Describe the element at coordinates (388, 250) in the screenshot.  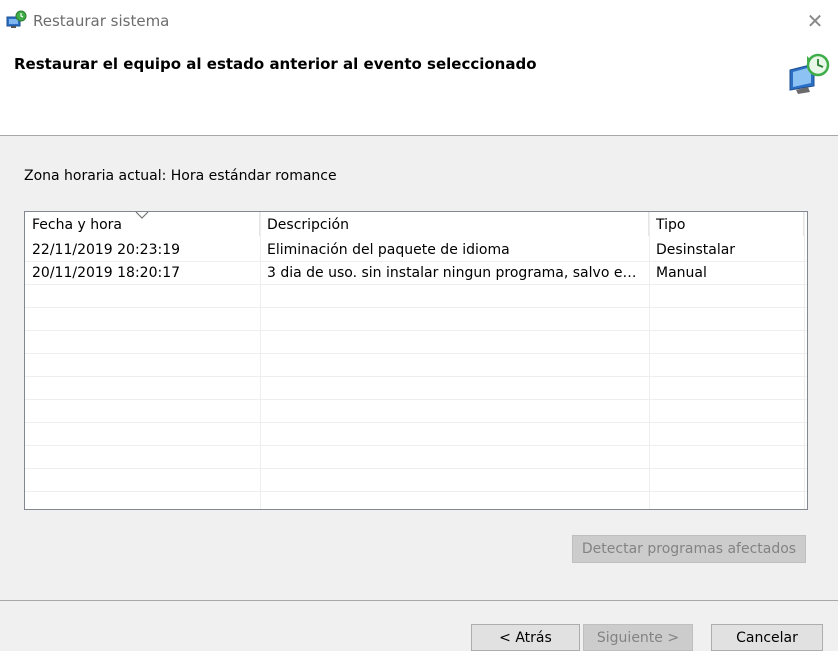
I see `row-description: Eliminación del paquete de idioma` at that location.